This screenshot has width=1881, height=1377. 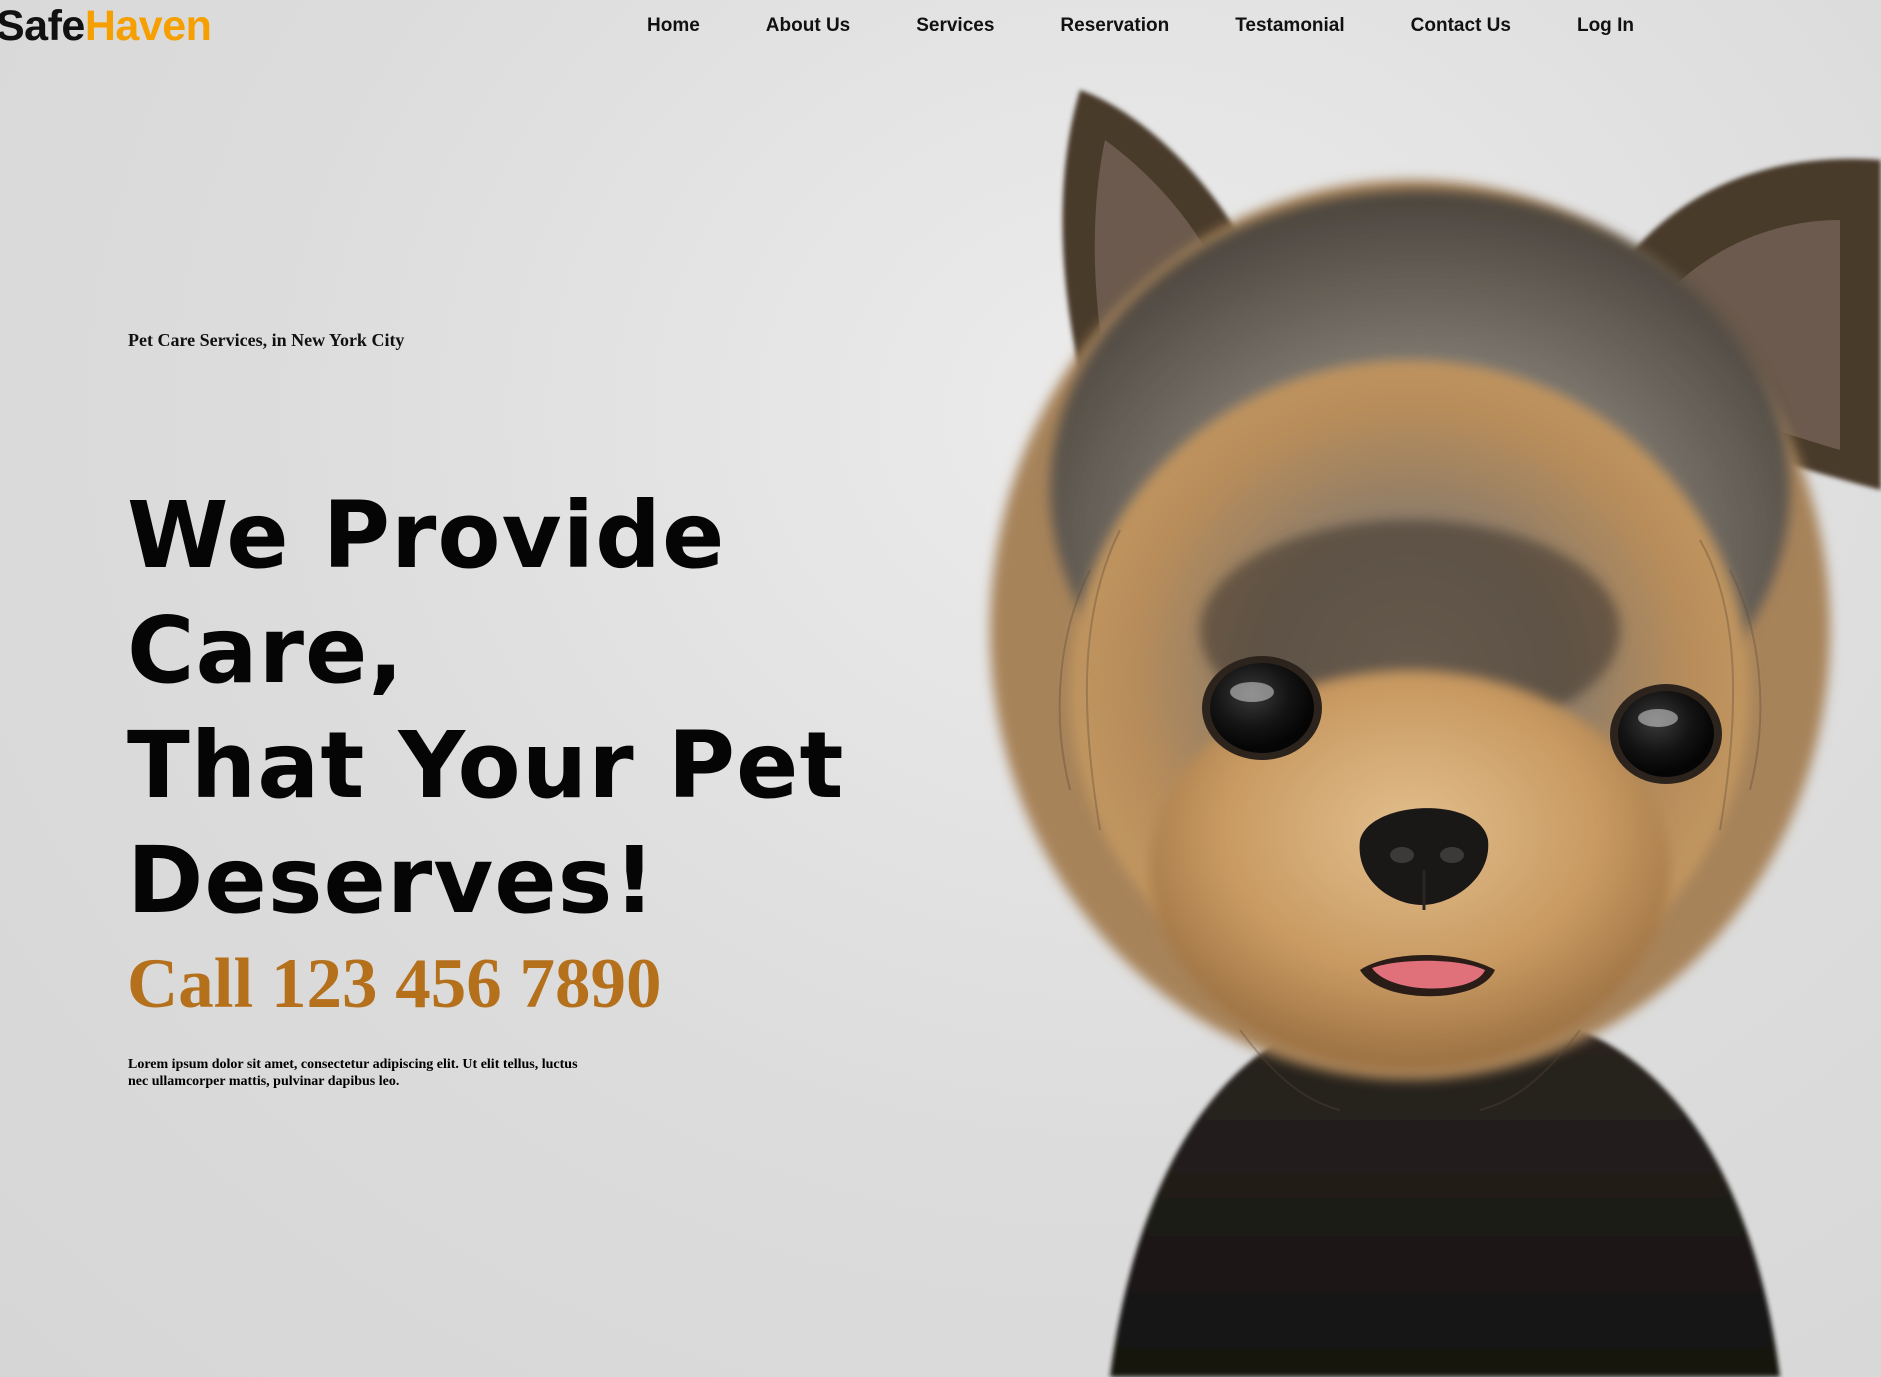 I want to click on nav-services: Services, so click(x=955, y=26).